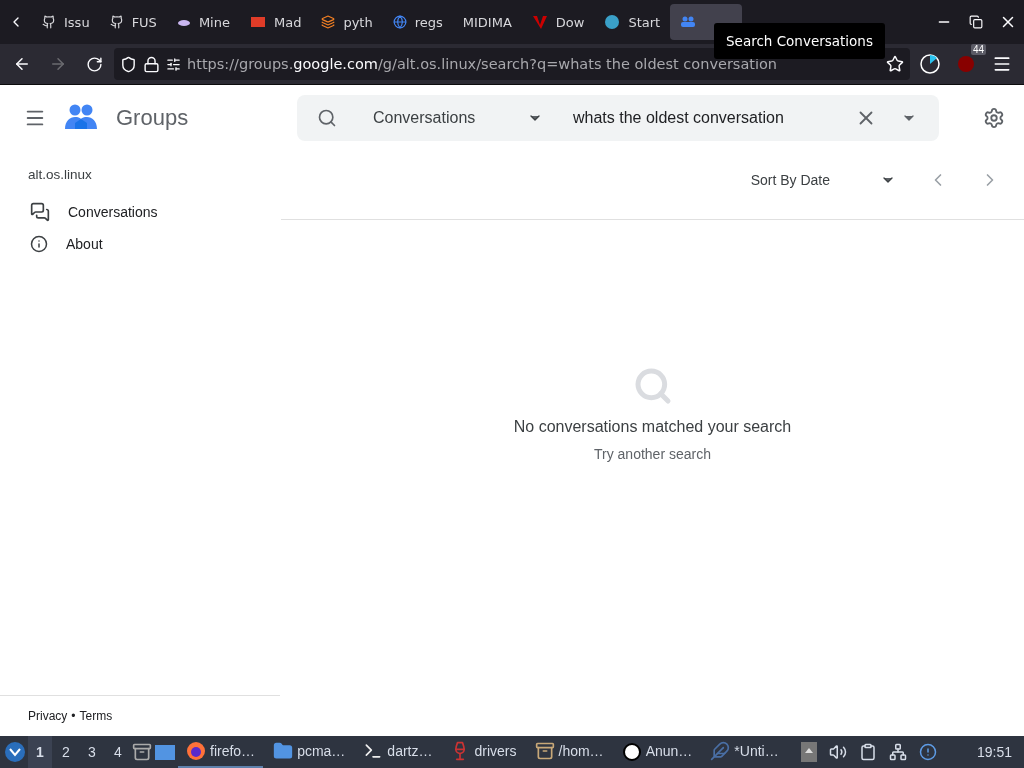 The width and height of the screenshot is (1024, 768). What do you see at coordinates (133, 22) in the screenshot?
I see `browser-tab: FUS` at bounding box center [133, 22].